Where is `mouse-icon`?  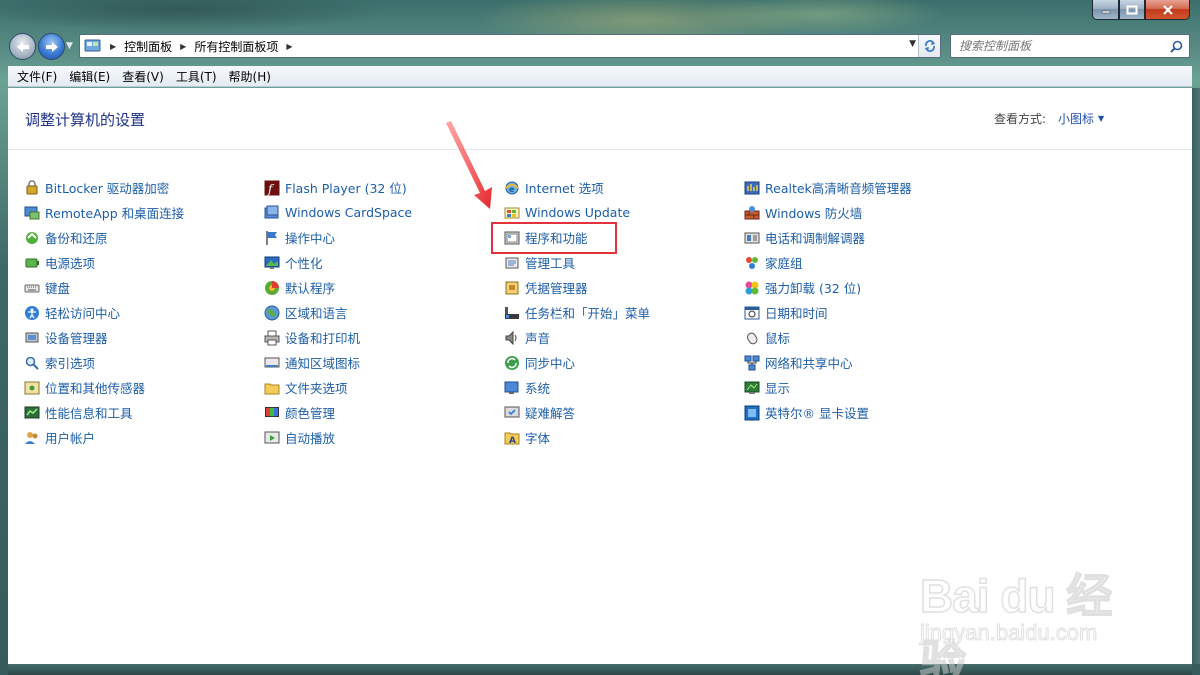
mouse-icon is located at coordinates (752, 338).